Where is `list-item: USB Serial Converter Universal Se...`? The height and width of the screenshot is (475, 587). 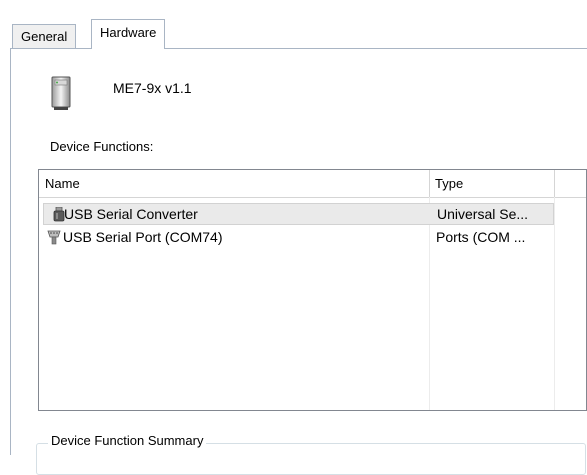
list-item: USB Serial Converter Universal Se... is located at coordinates (298, 214).